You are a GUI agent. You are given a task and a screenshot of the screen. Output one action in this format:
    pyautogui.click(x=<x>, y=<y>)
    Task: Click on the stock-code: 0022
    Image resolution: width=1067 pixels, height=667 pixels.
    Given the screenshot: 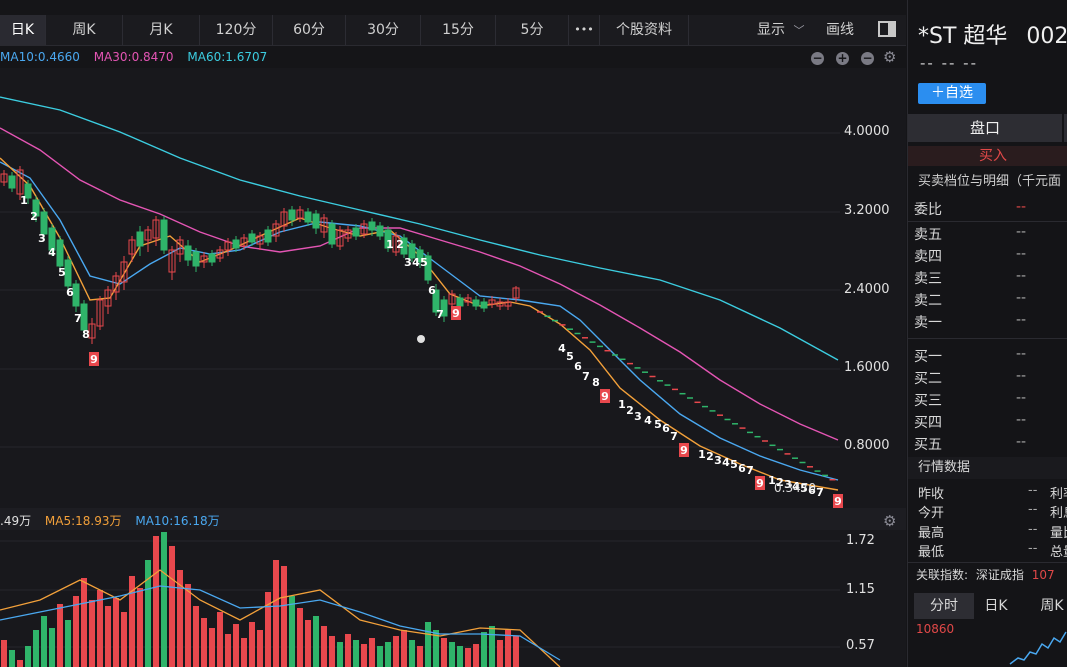 What is the action you would take?
    pyautogui.click(x=1046, y=36)
    